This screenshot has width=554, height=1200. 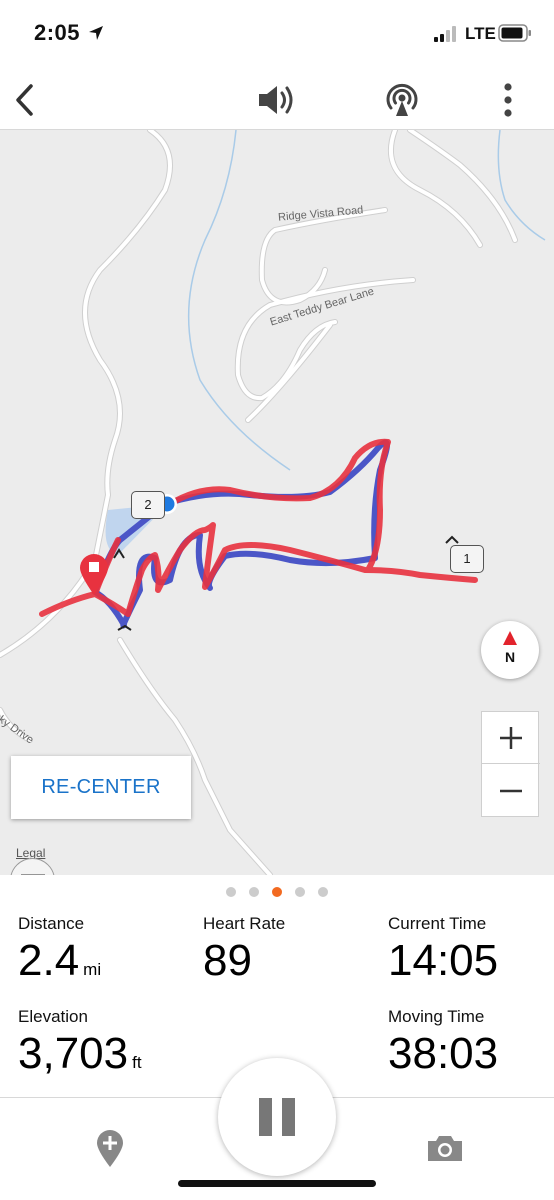 I want to click on status-time: 2:05, so click(x=57, y=32).